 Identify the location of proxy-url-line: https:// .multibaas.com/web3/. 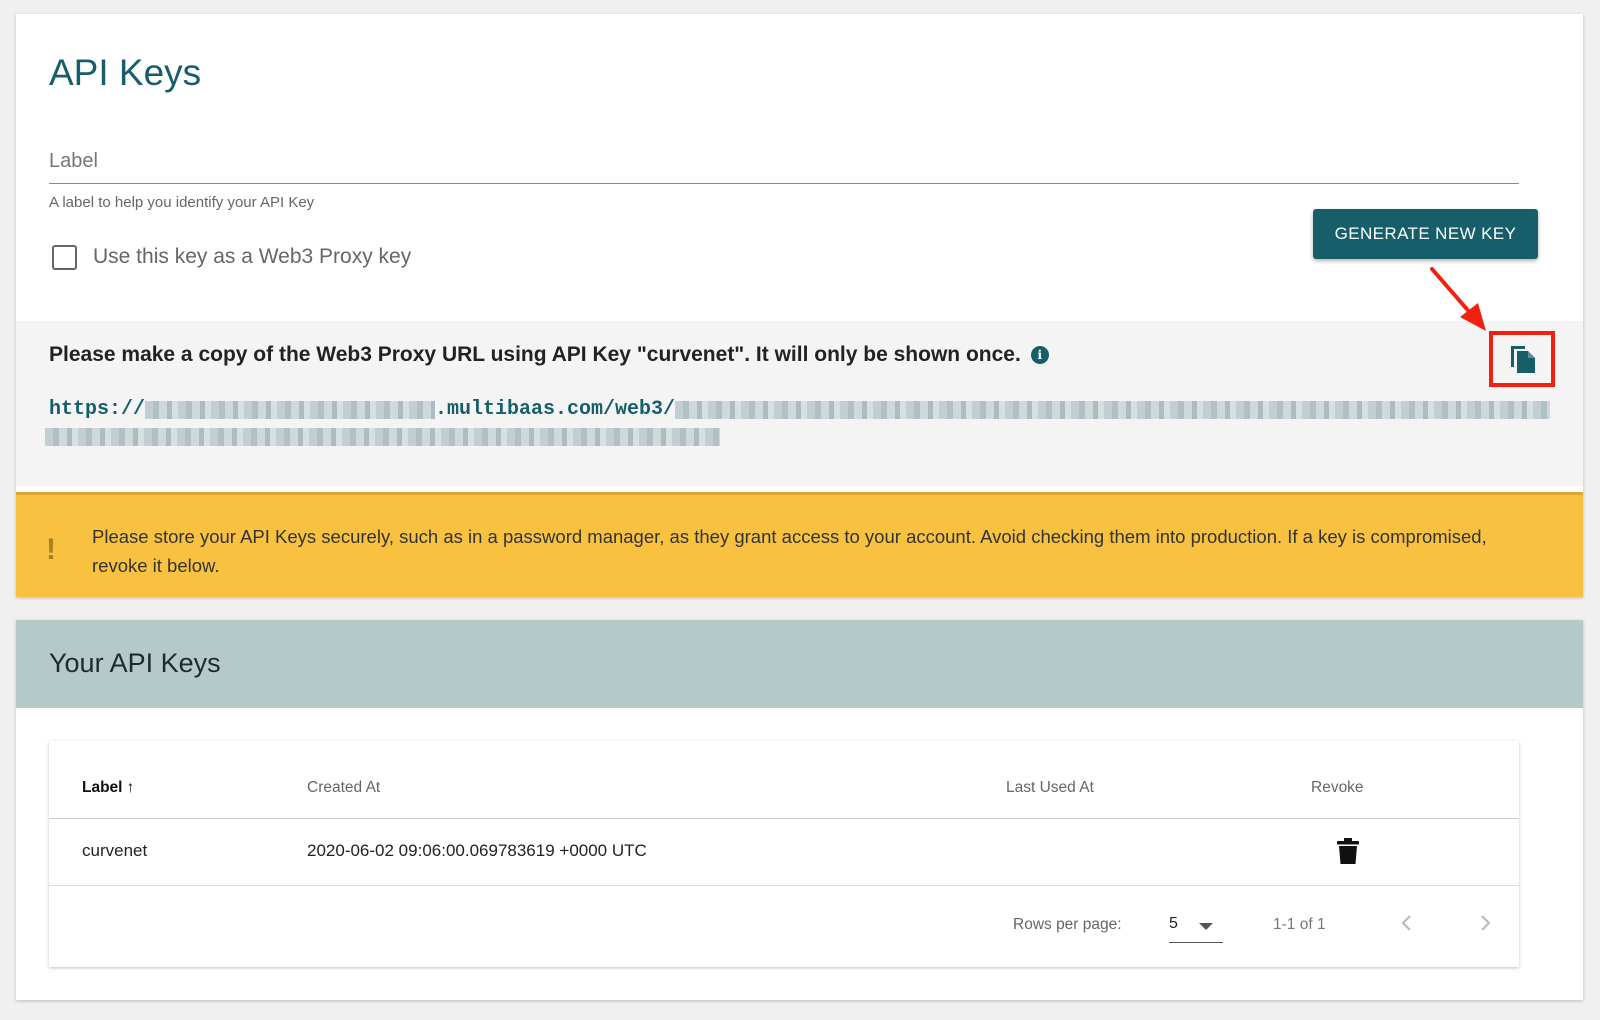
(800, 409).